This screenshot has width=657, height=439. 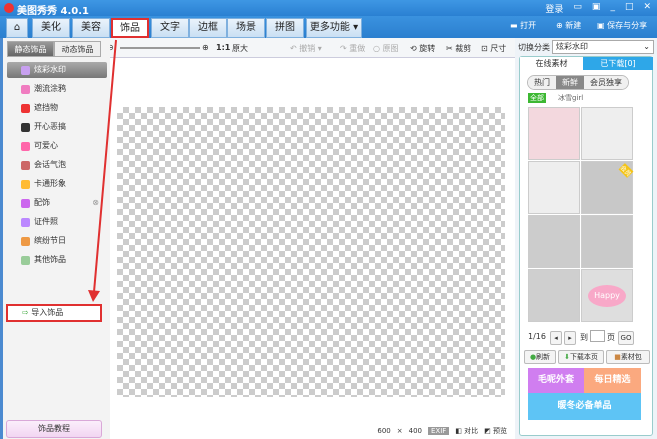 I want to click on download-page-button: ⬇下载本页, so click(x=581, y=357).